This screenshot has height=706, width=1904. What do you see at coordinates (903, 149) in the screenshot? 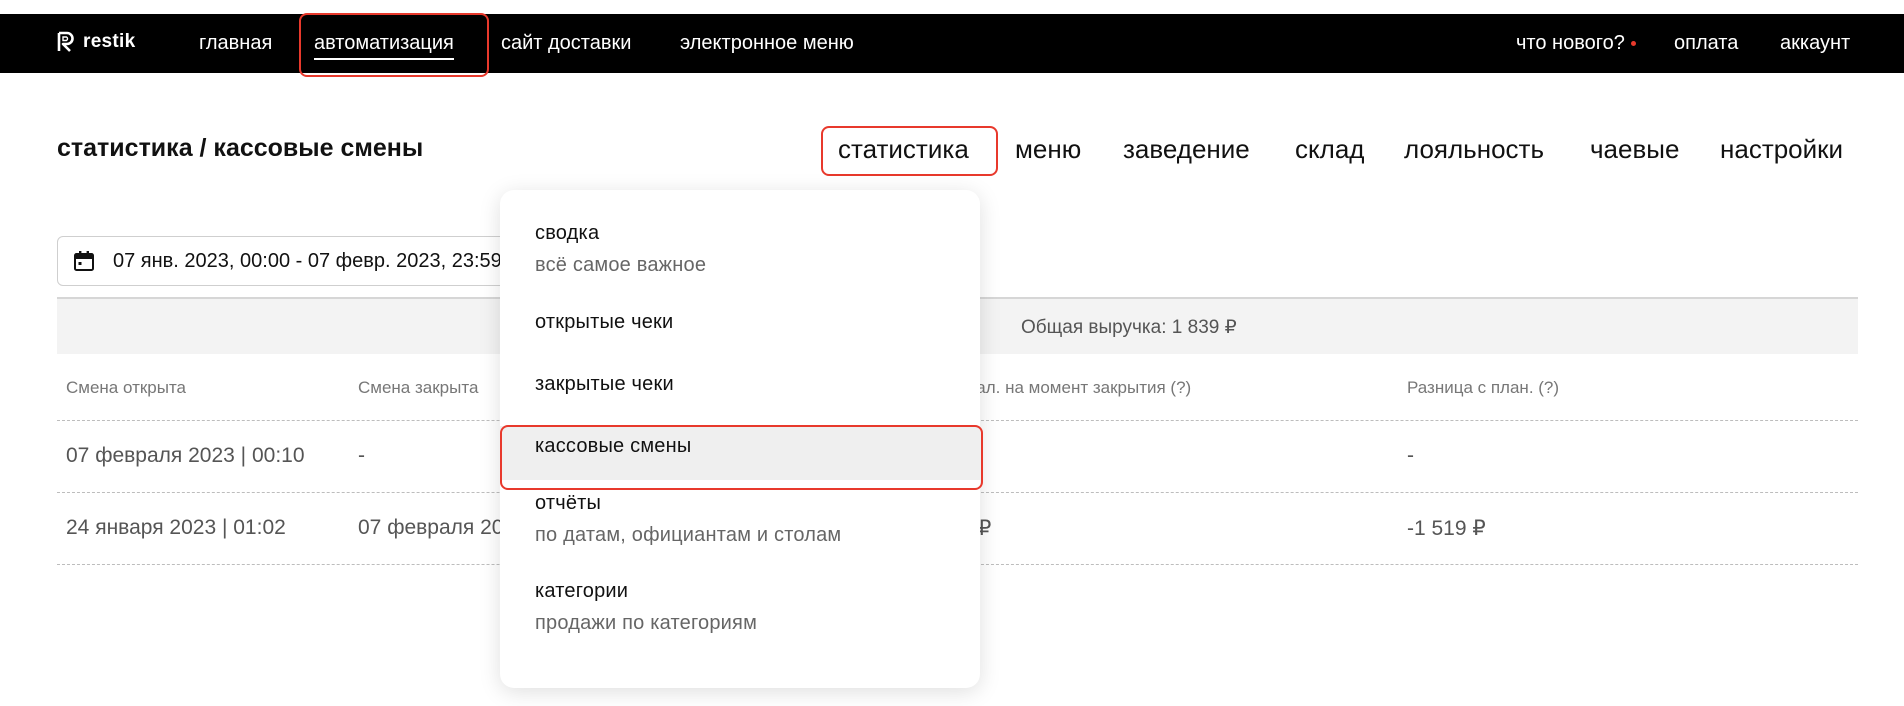
I see `tab-statistics: статистика` at bounding box center [903, 149].